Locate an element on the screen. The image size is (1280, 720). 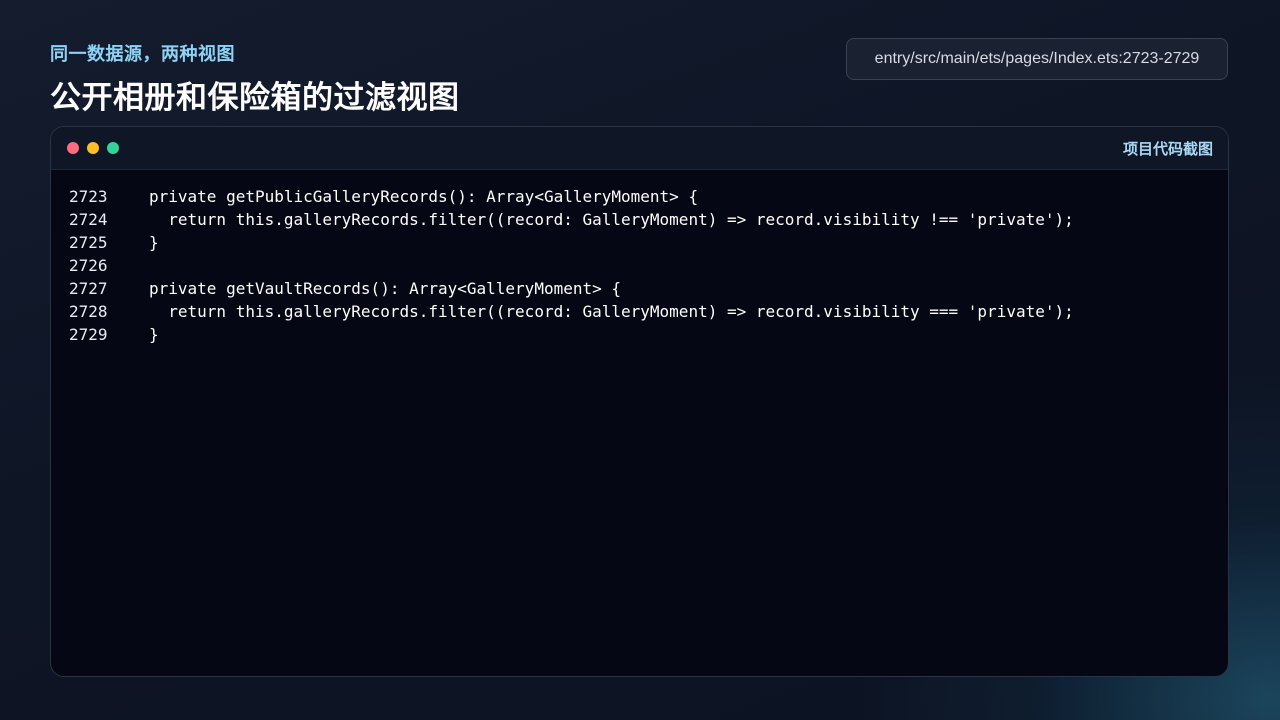
maximize-dot-icon is located at coordinates (113, 148).